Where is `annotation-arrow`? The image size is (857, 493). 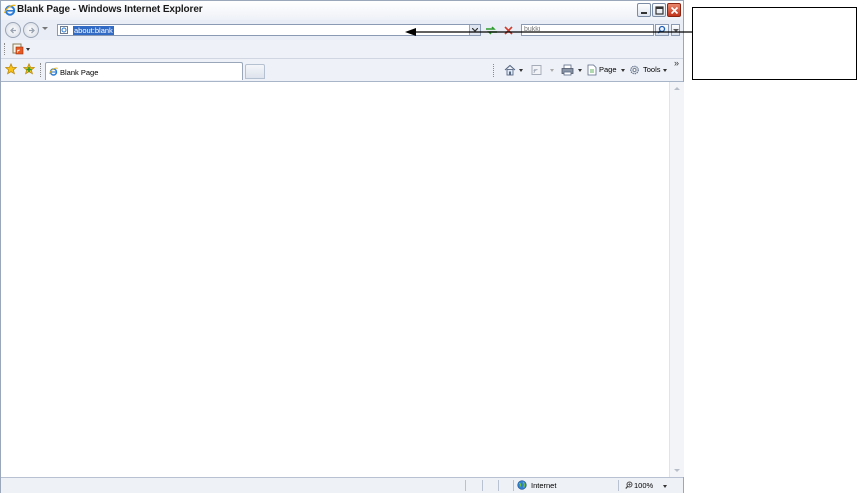 annotation-arrow is located at coordinates (548, 32).